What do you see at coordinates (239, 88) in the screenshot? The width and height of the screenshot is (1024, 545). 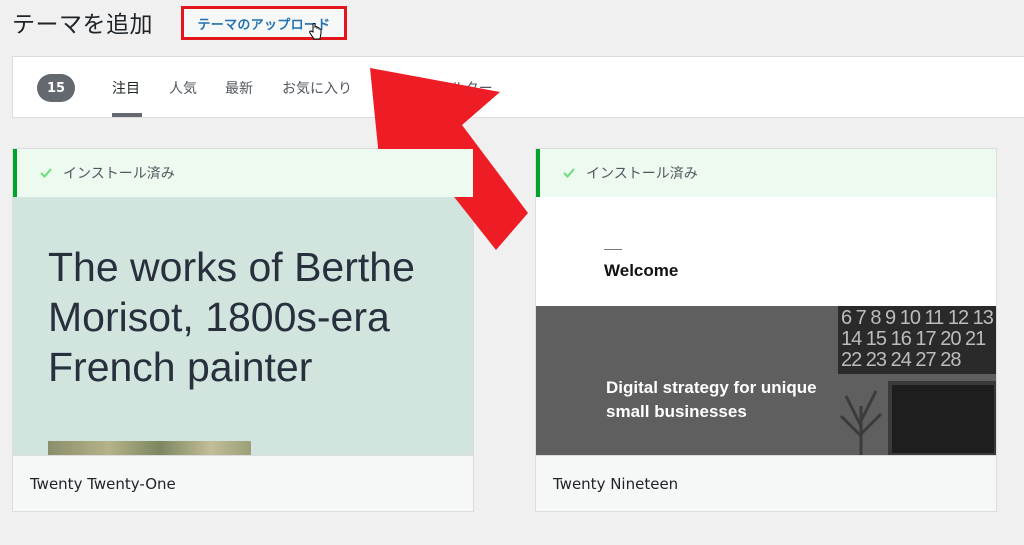 I see `tab-latest: 最新` at bounding box center [239, 88].